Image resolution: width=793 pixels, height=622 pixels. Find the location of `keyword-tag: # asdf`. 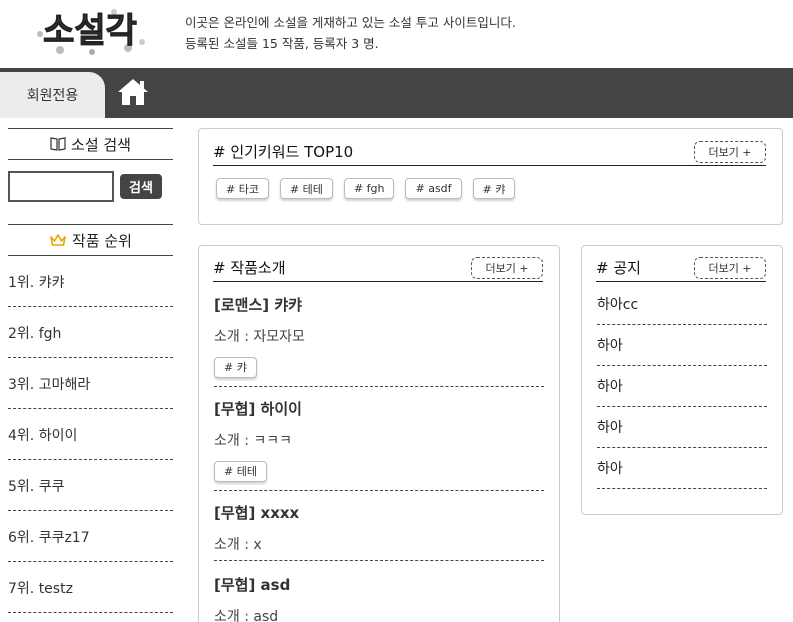

keyword-tag: # asdf is located at coordinates (433, 188).